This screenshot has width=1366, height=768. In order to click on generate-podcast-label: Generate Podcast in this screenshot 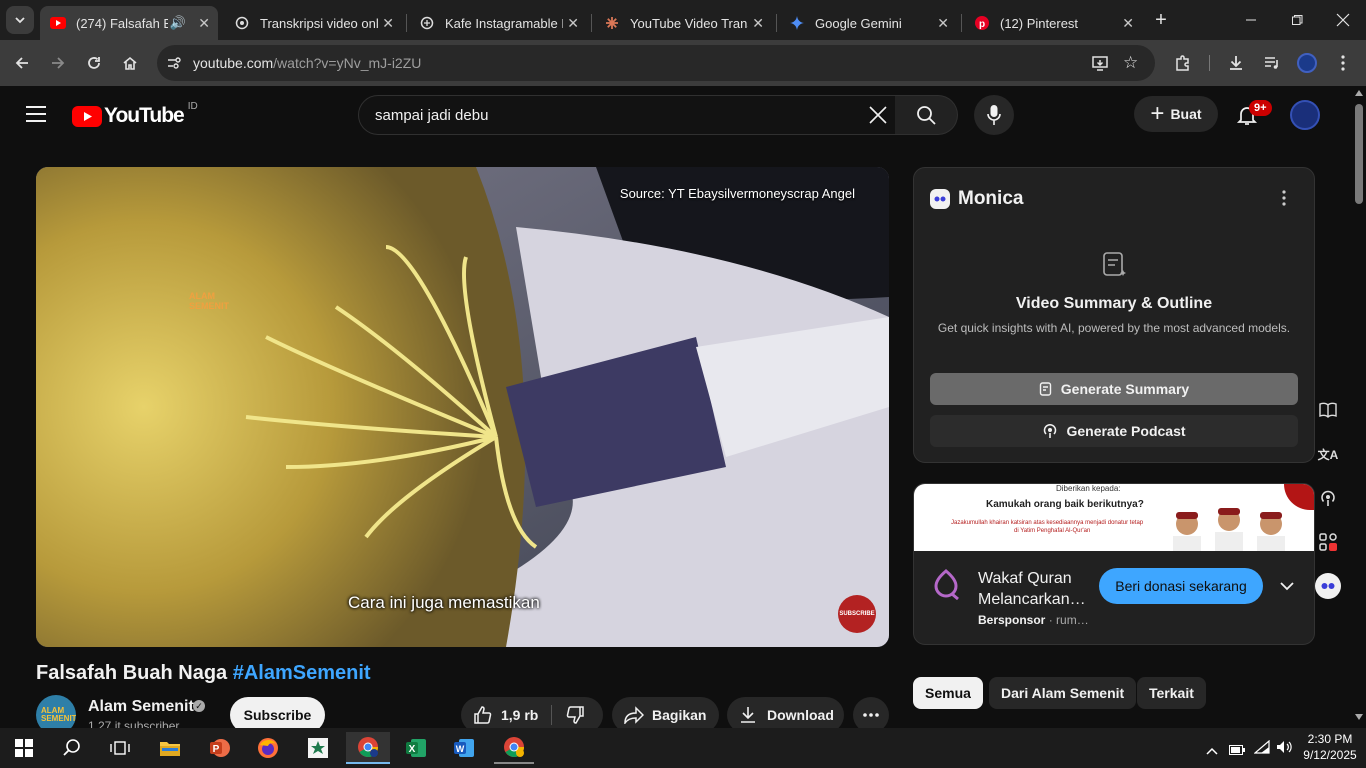, I will do `click(1126, 431)`.